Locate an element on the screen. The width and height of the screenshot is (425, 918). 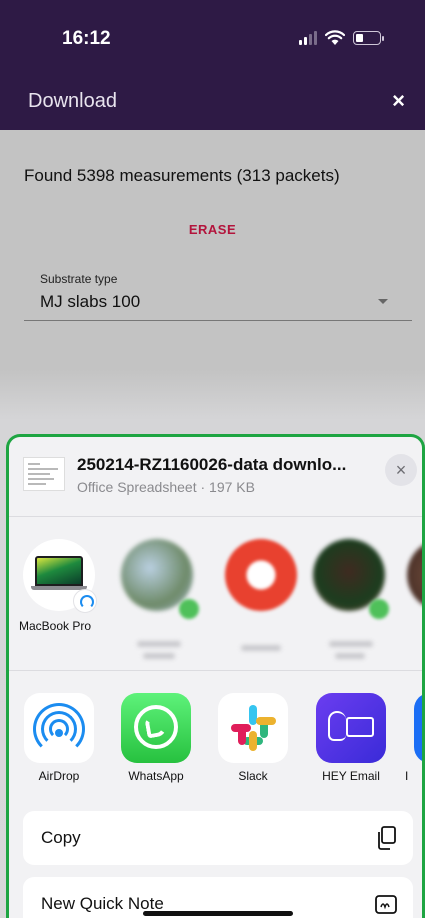
close-icon: × is located at coordinates (401, 469).